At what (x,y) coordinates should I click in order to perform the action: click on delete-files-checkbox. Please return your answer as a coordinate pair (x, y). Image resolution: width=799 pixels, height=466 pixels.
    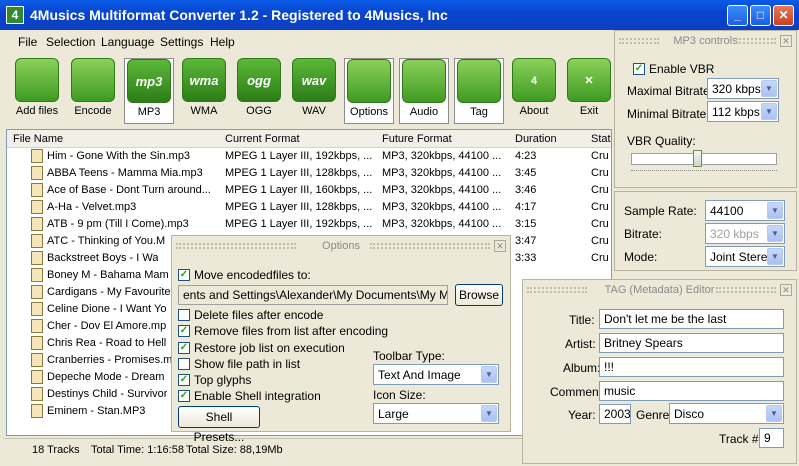
    Looking at the image, I should click on (184, 315).